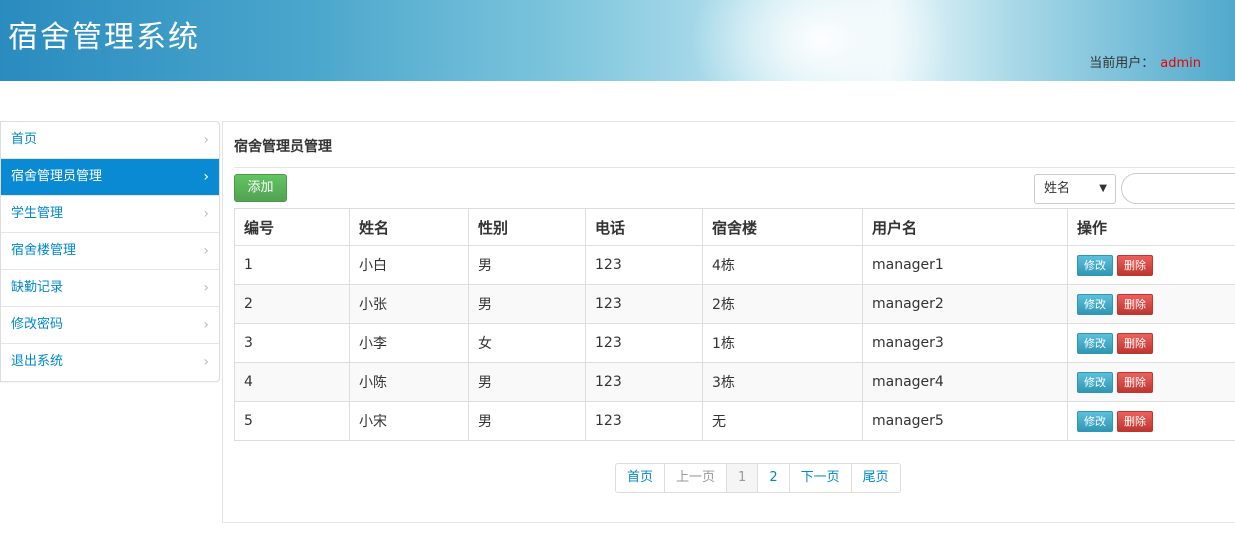 The width and height of the screenshot is (1235, 534). What do you see at coordinates (110, 288) in the screenshot?
I see `sidebar-item-absence: 缺勤记录 ›` at bounding box center [110, 288].